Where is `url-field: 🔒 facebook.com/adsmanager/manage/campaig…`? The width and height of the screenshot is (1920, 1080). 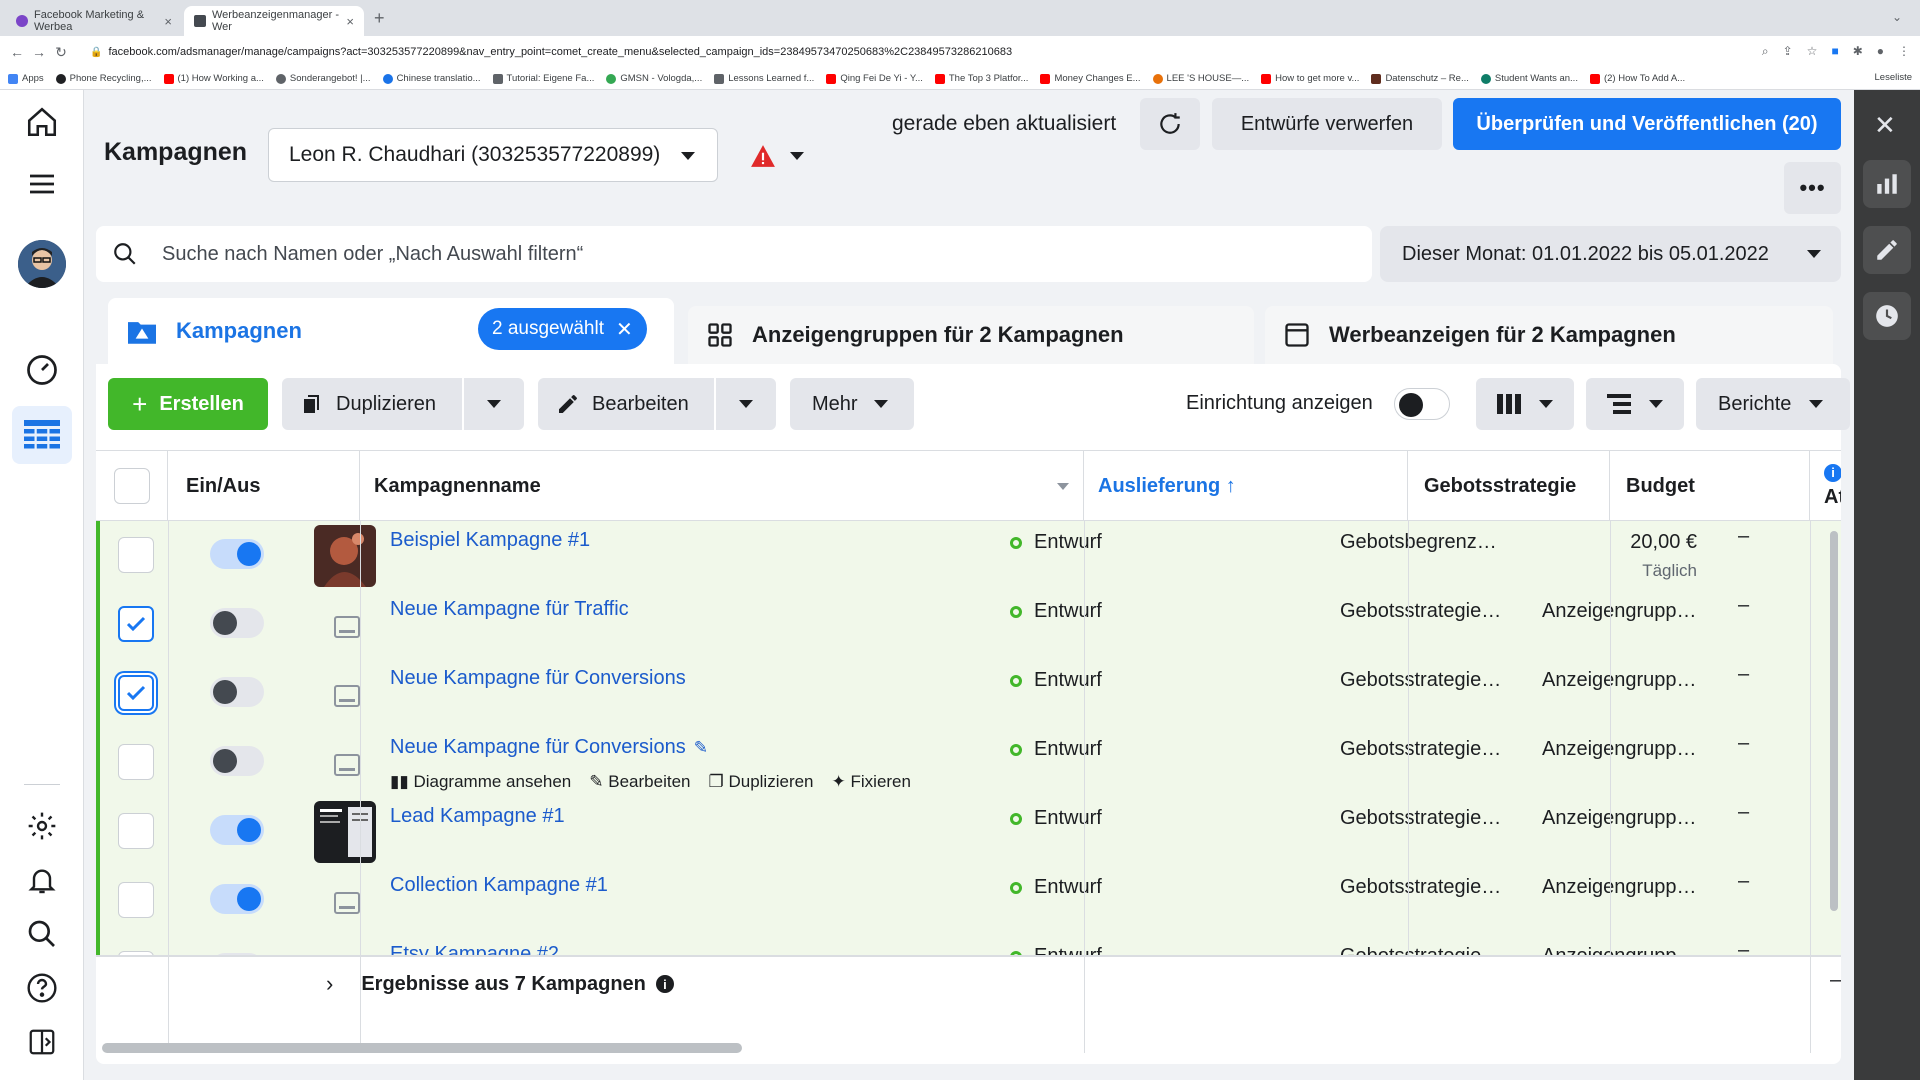
url-field: 🔒 facebook.com/adsmanager/manage/campaig… is located at coordinates (960, 52).